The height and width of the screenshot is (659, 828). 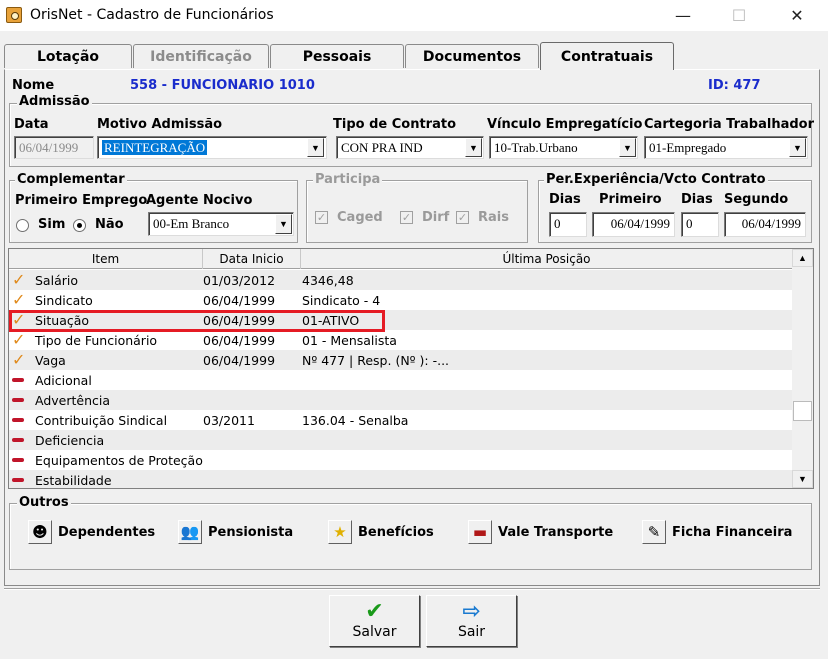 What do you see at coordinates (697, 199) in the screenshot?
I see `dias2-label: Dias` at bounding box center [697, 199].